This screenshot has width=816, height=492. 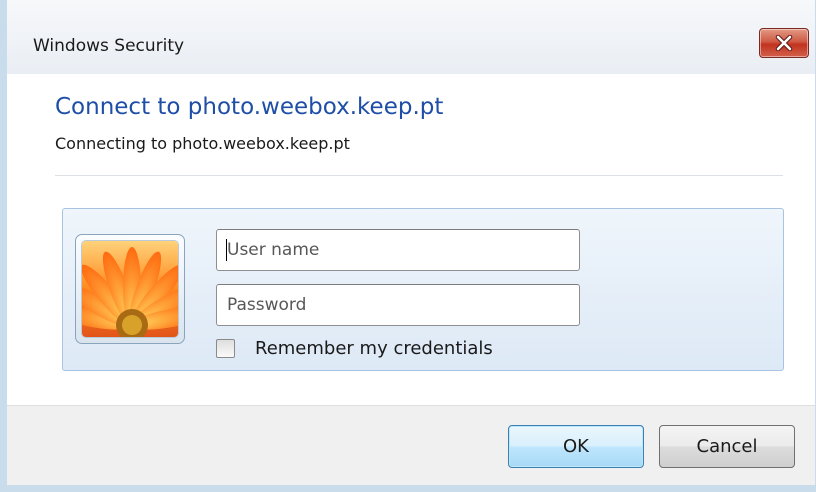 What do you see at coordinates (202, 143) in the screenshot?
I see `dialog-subheading: Connecting to photo.weebox.keep.pt` at bounding box center [202, 143].